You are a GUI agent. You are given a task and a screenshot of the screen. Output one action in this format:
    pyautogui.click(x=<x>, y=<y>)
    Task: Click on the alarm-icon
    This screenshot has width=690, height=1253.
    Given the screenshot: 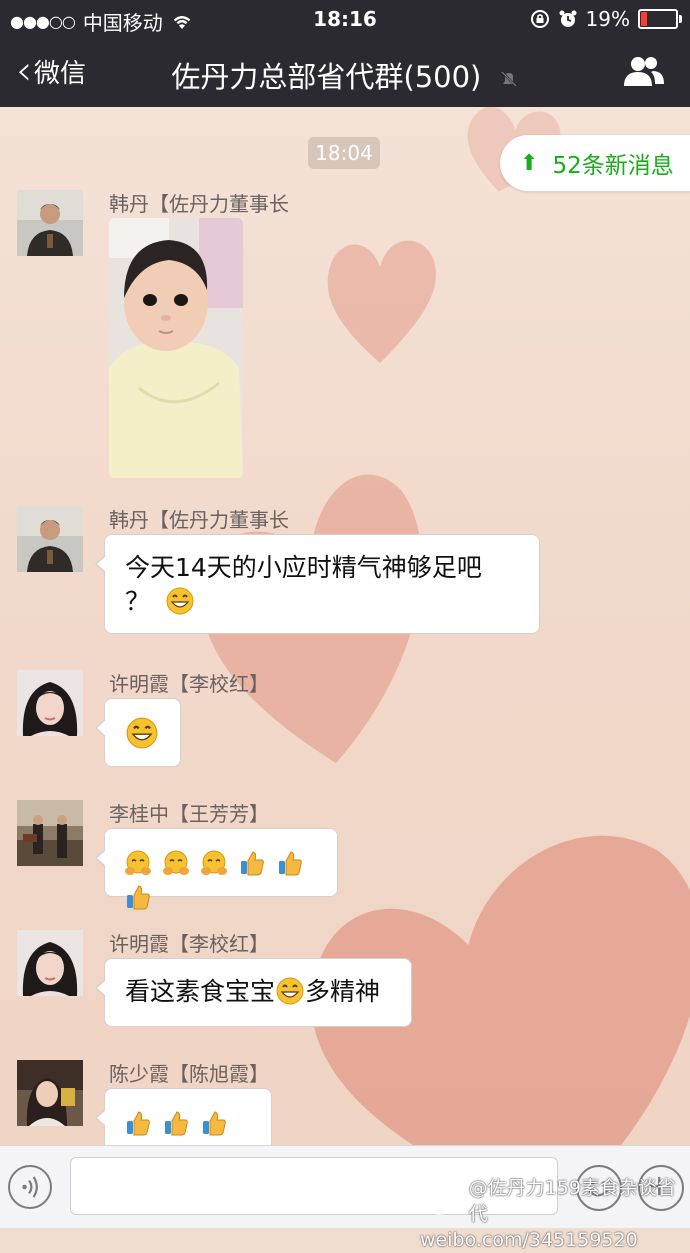 What is the action you would take?
    pyautogui.click(x=568, y=18)
    